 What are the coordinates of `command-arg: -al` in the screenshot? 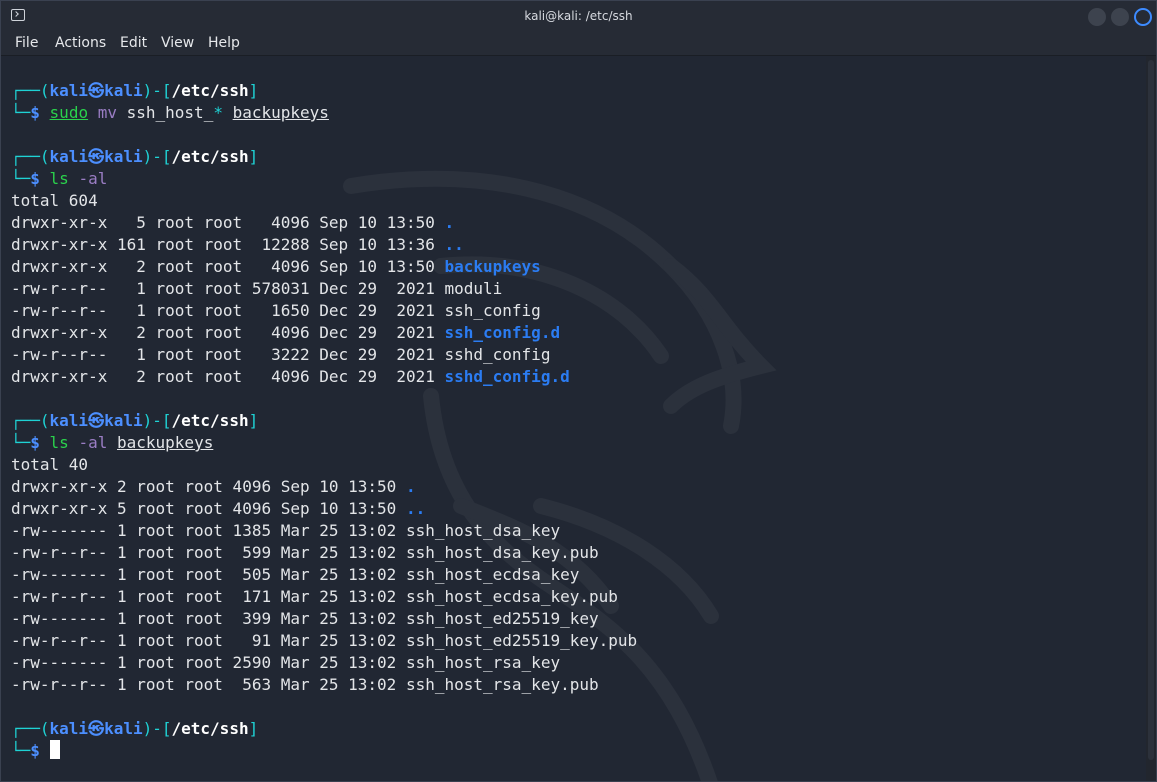 It's located at (93, 442).